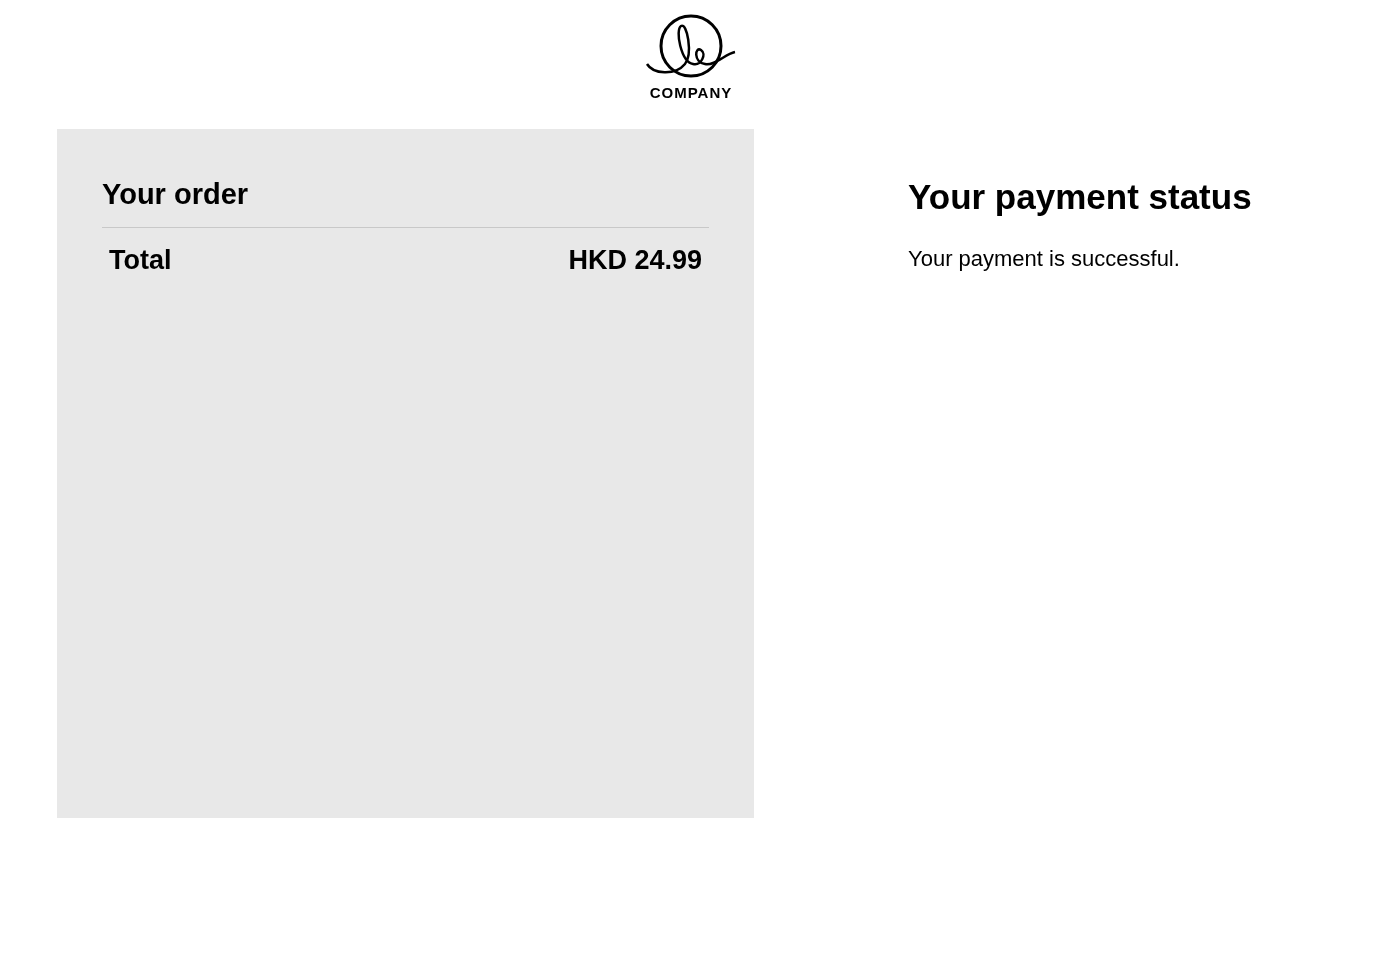  I want to click on logo-icon, so click(691, 47).